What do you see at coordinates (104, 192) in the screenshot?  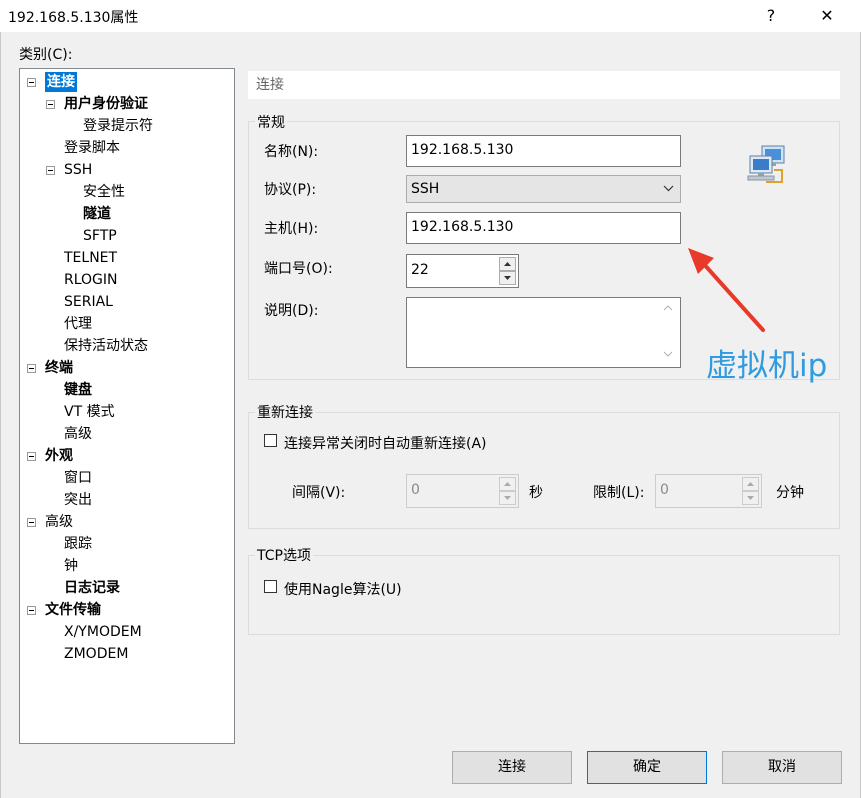 I see `tree-item: 安全性` at bounding box center [104, 192].